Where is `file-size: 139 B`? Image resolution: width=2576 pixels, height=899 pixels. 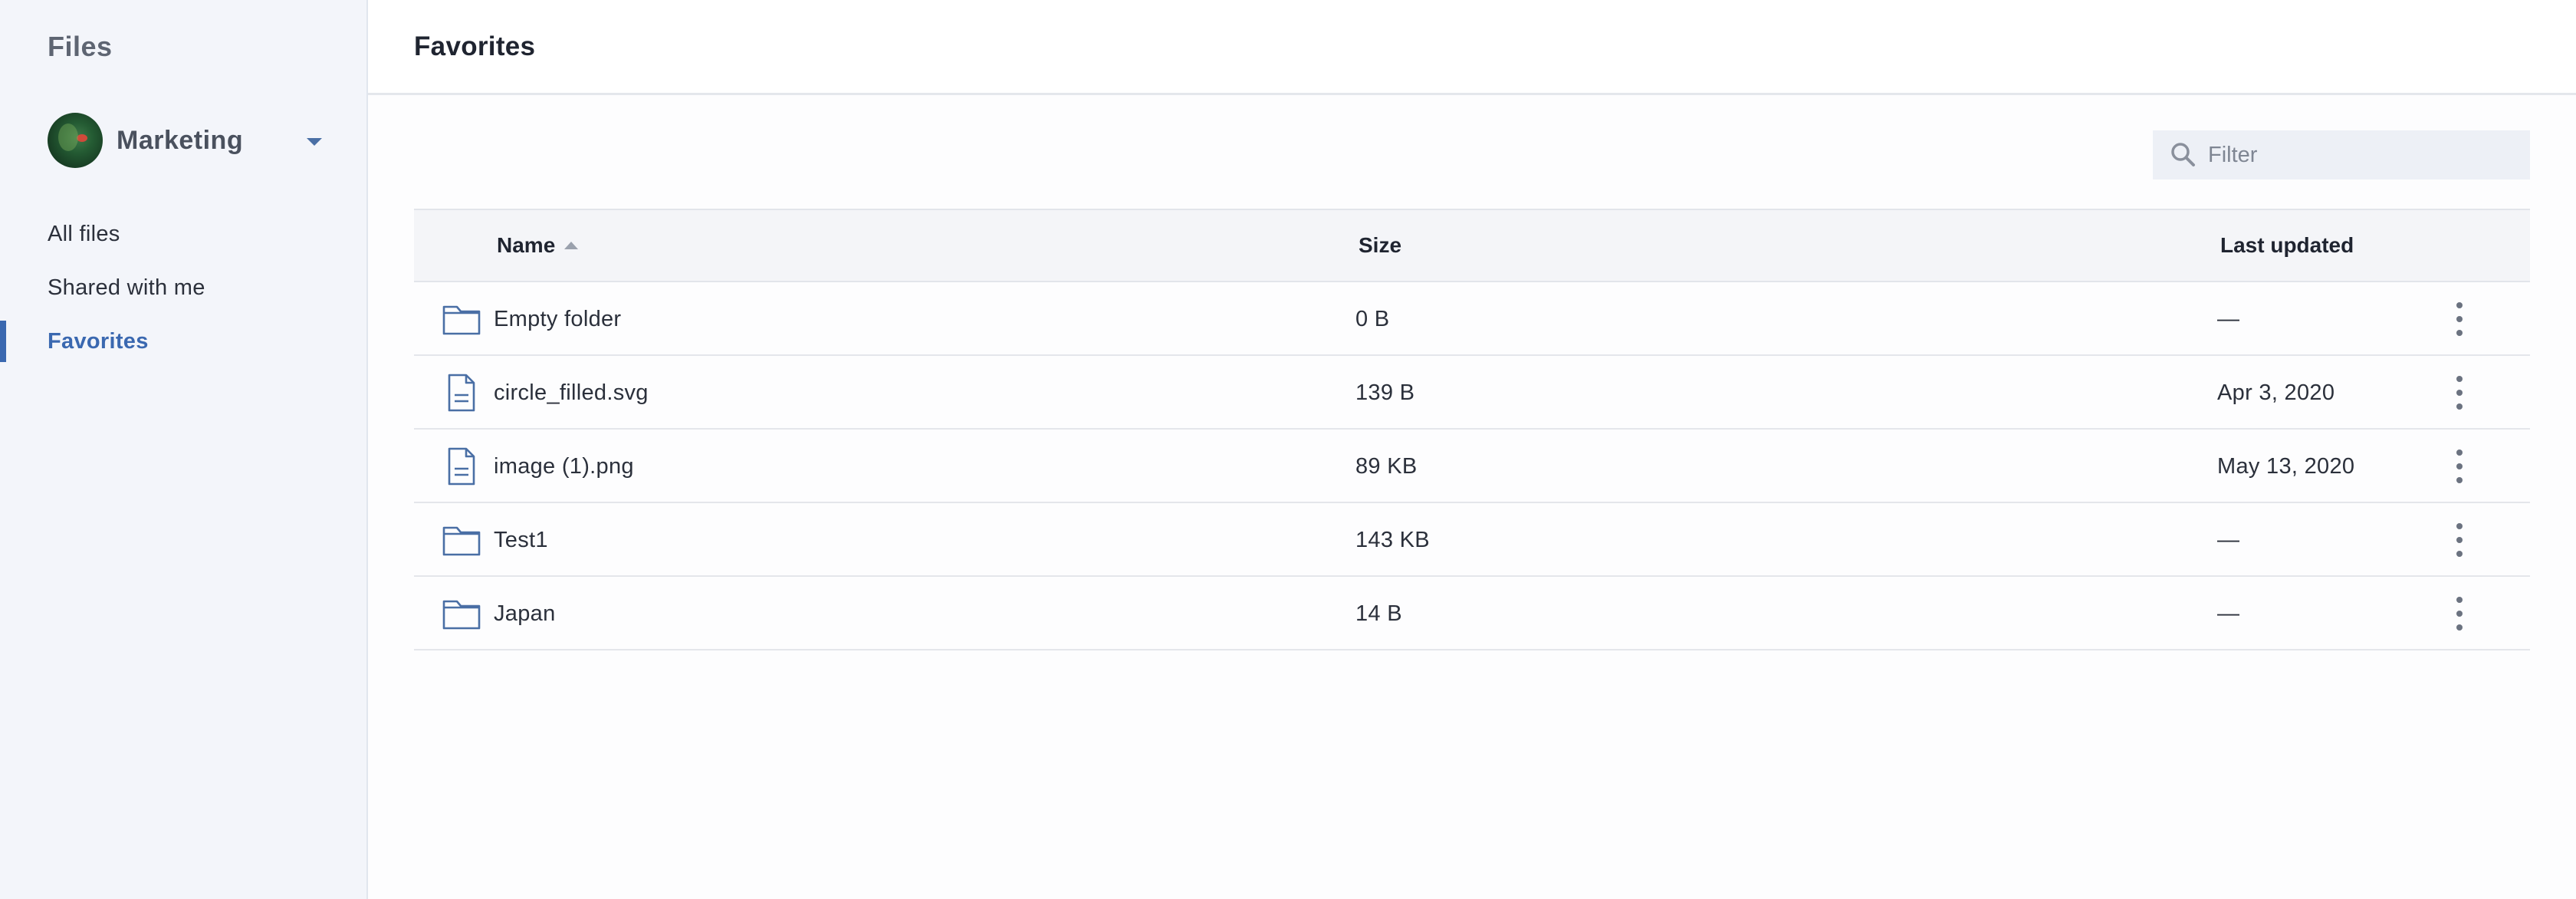
file-size: 139 B is located at coordinates (1385, 393).